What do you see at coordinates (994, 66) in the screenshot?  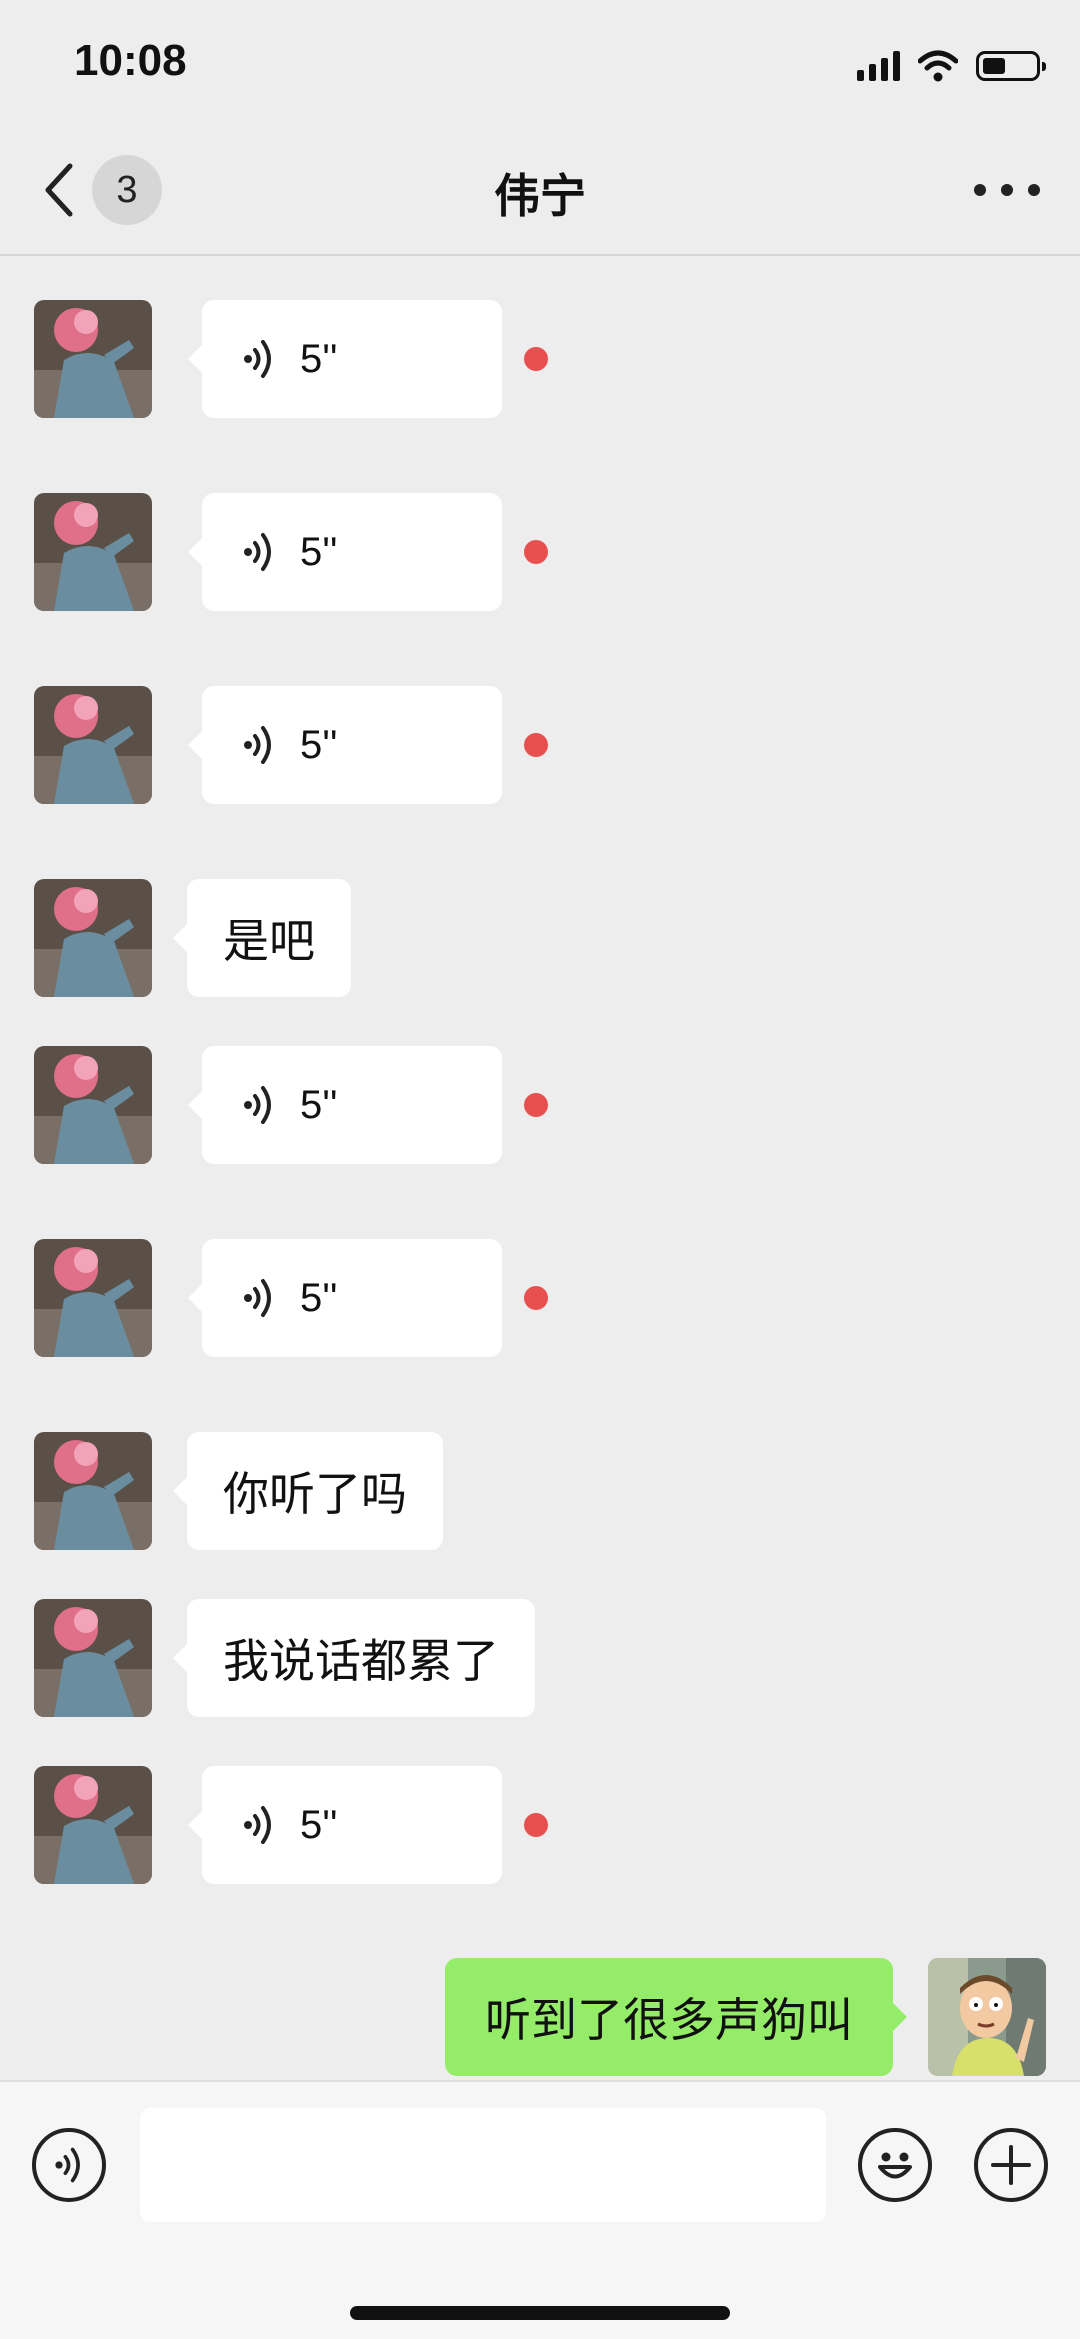 I see `battery-fill` at bounding box center [994, 66].